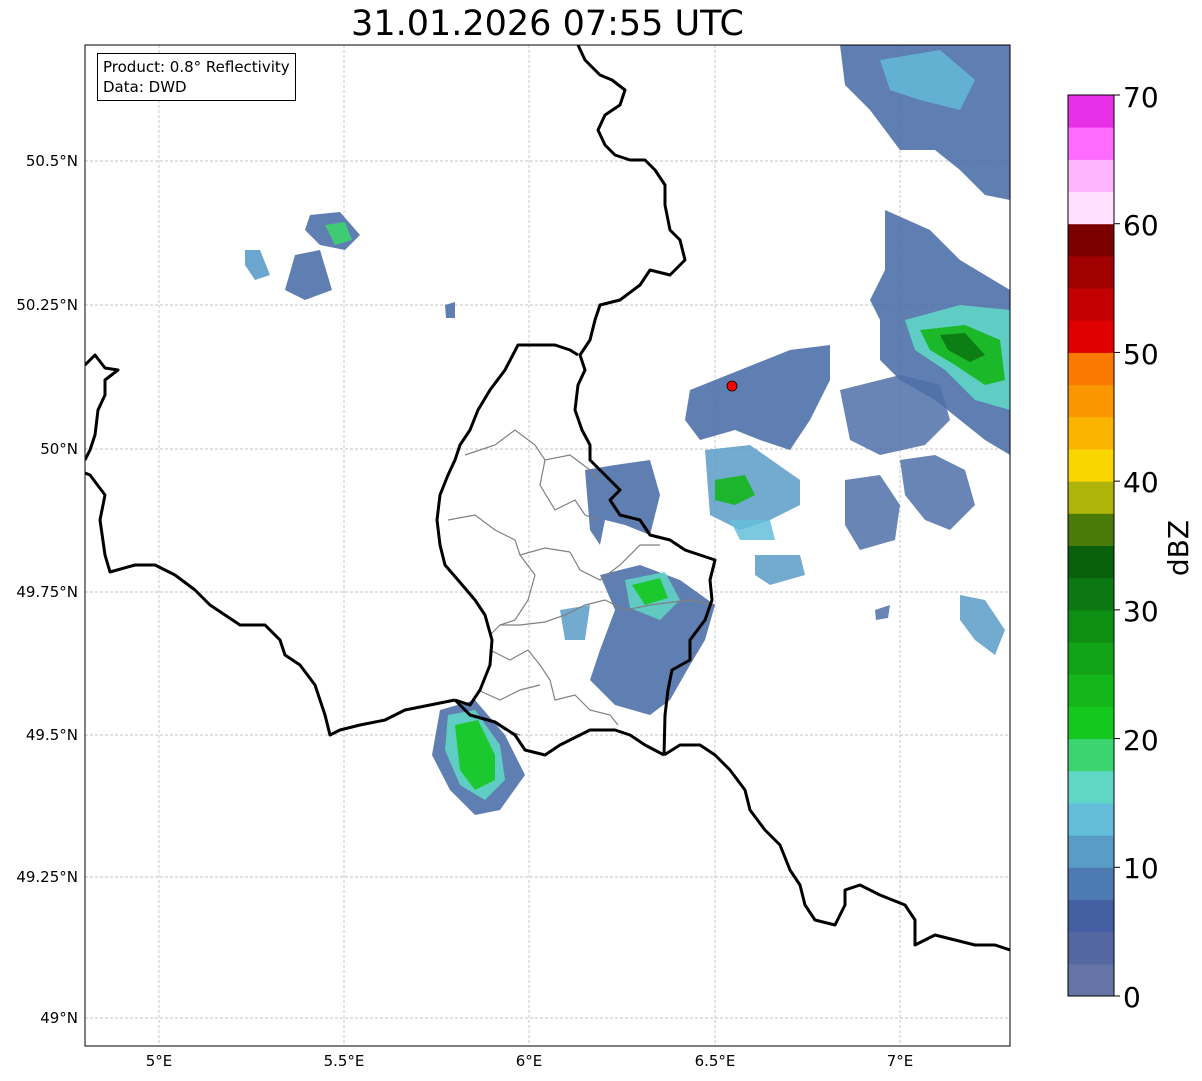  I want to click on product-info-box: Product: 0.8° Reflectivity Data: DWD, so click(196, 77).